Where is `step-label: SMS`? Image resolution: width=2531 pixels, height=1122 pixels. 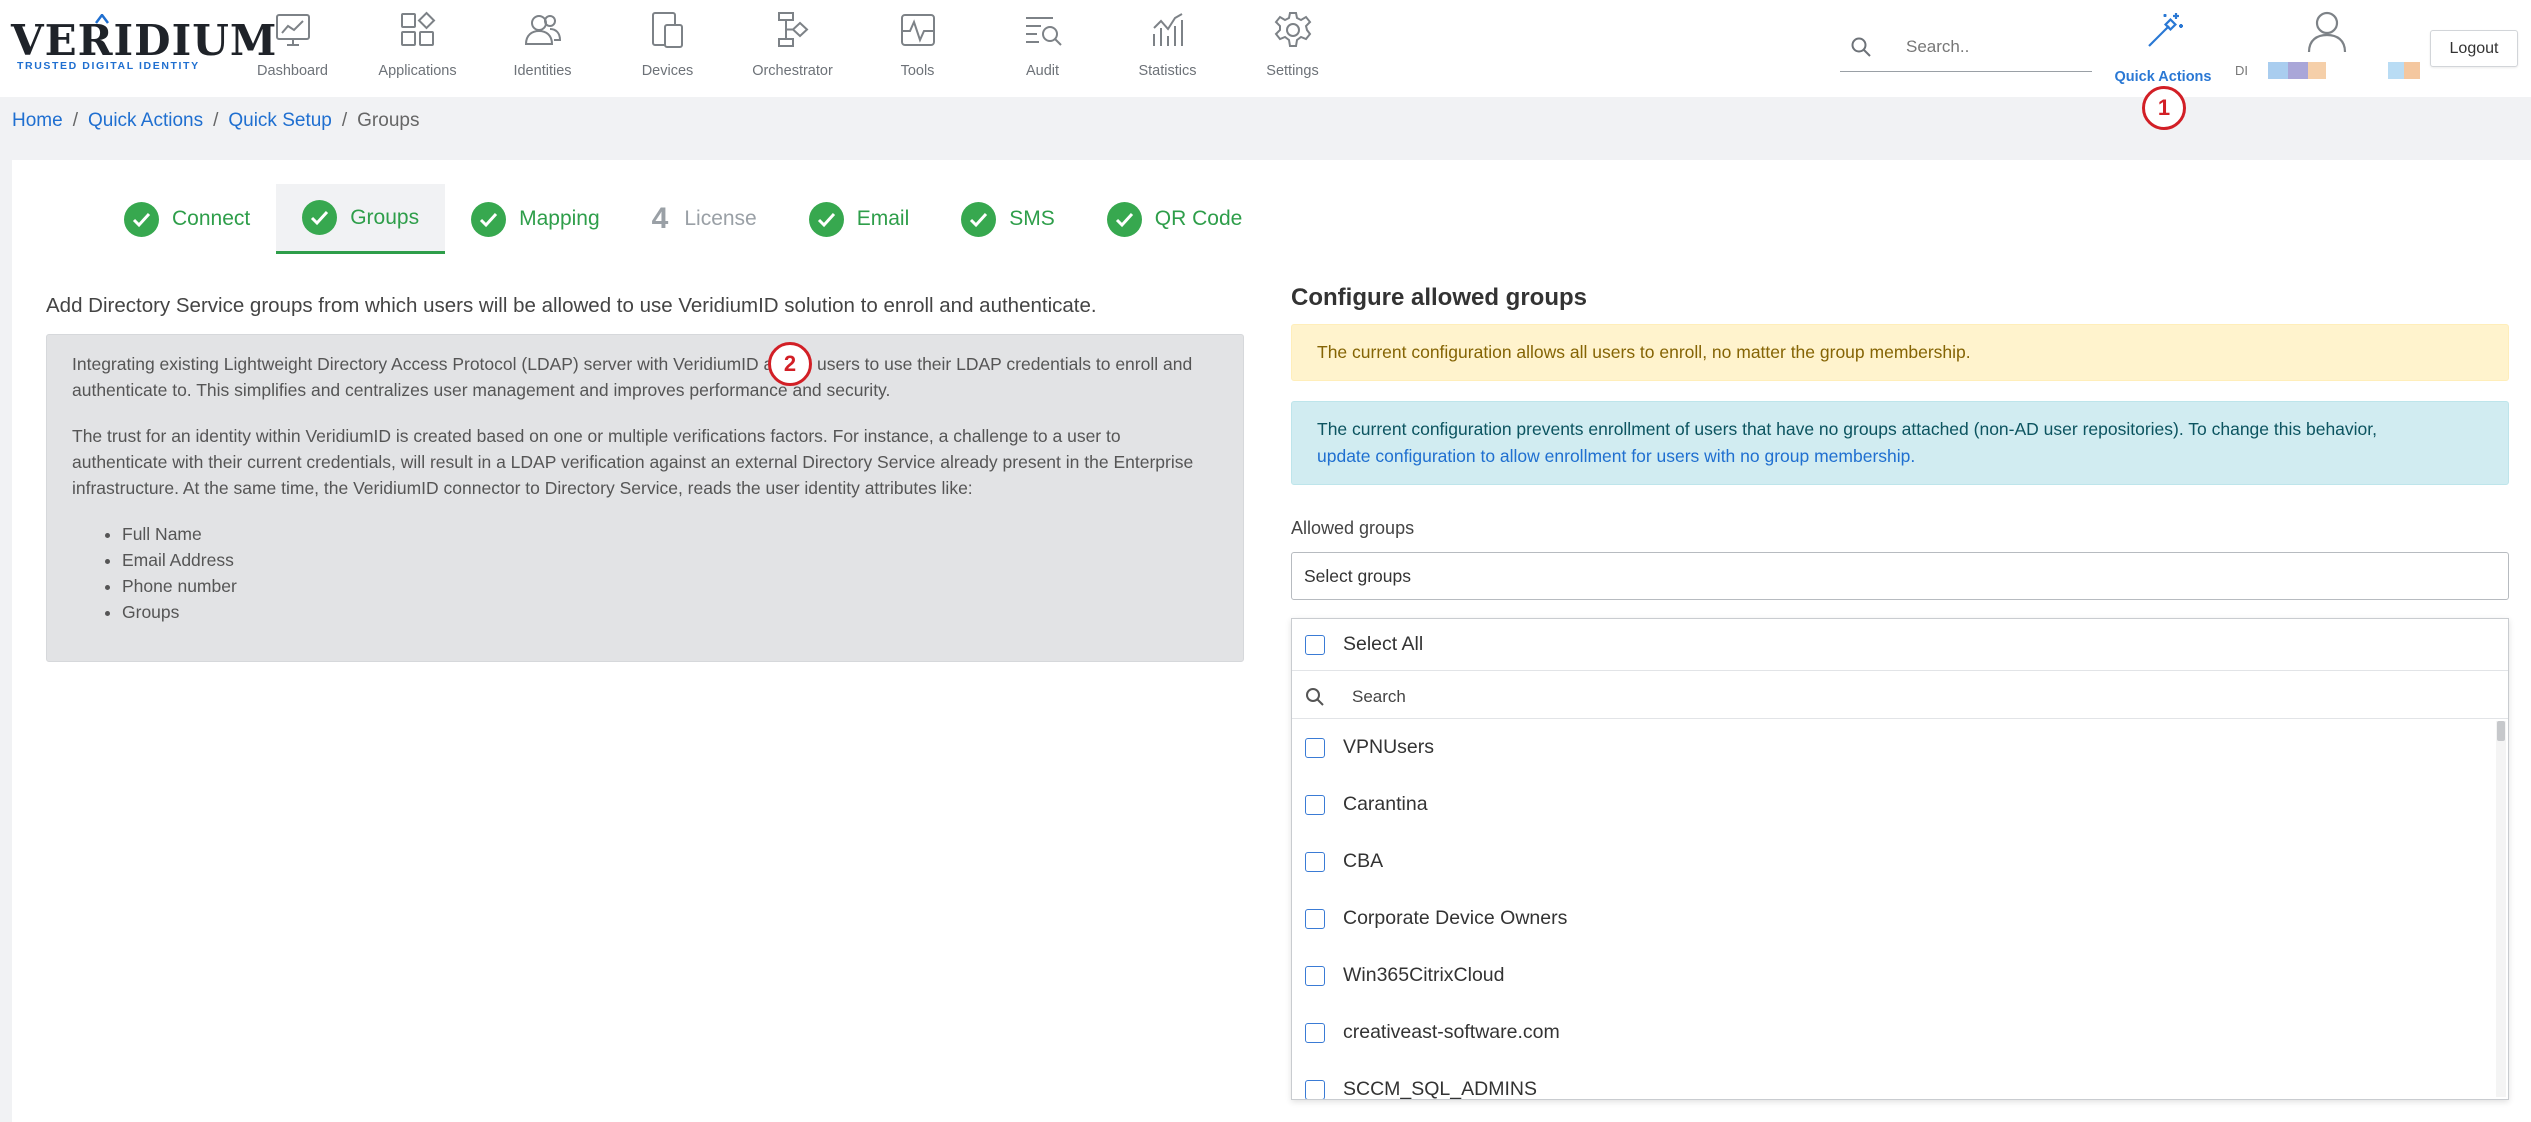 step-label: SMS is located at coordinates (1032, 218).